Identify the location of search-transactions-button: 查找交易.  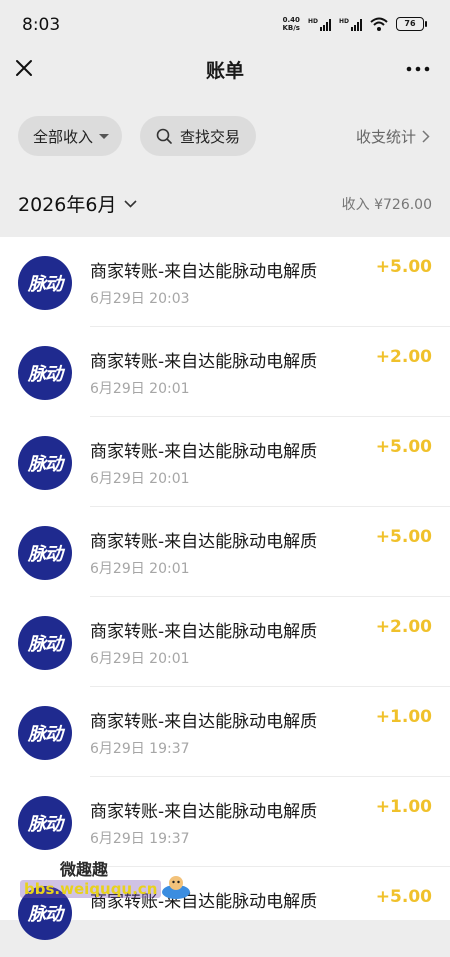
(198, 136).